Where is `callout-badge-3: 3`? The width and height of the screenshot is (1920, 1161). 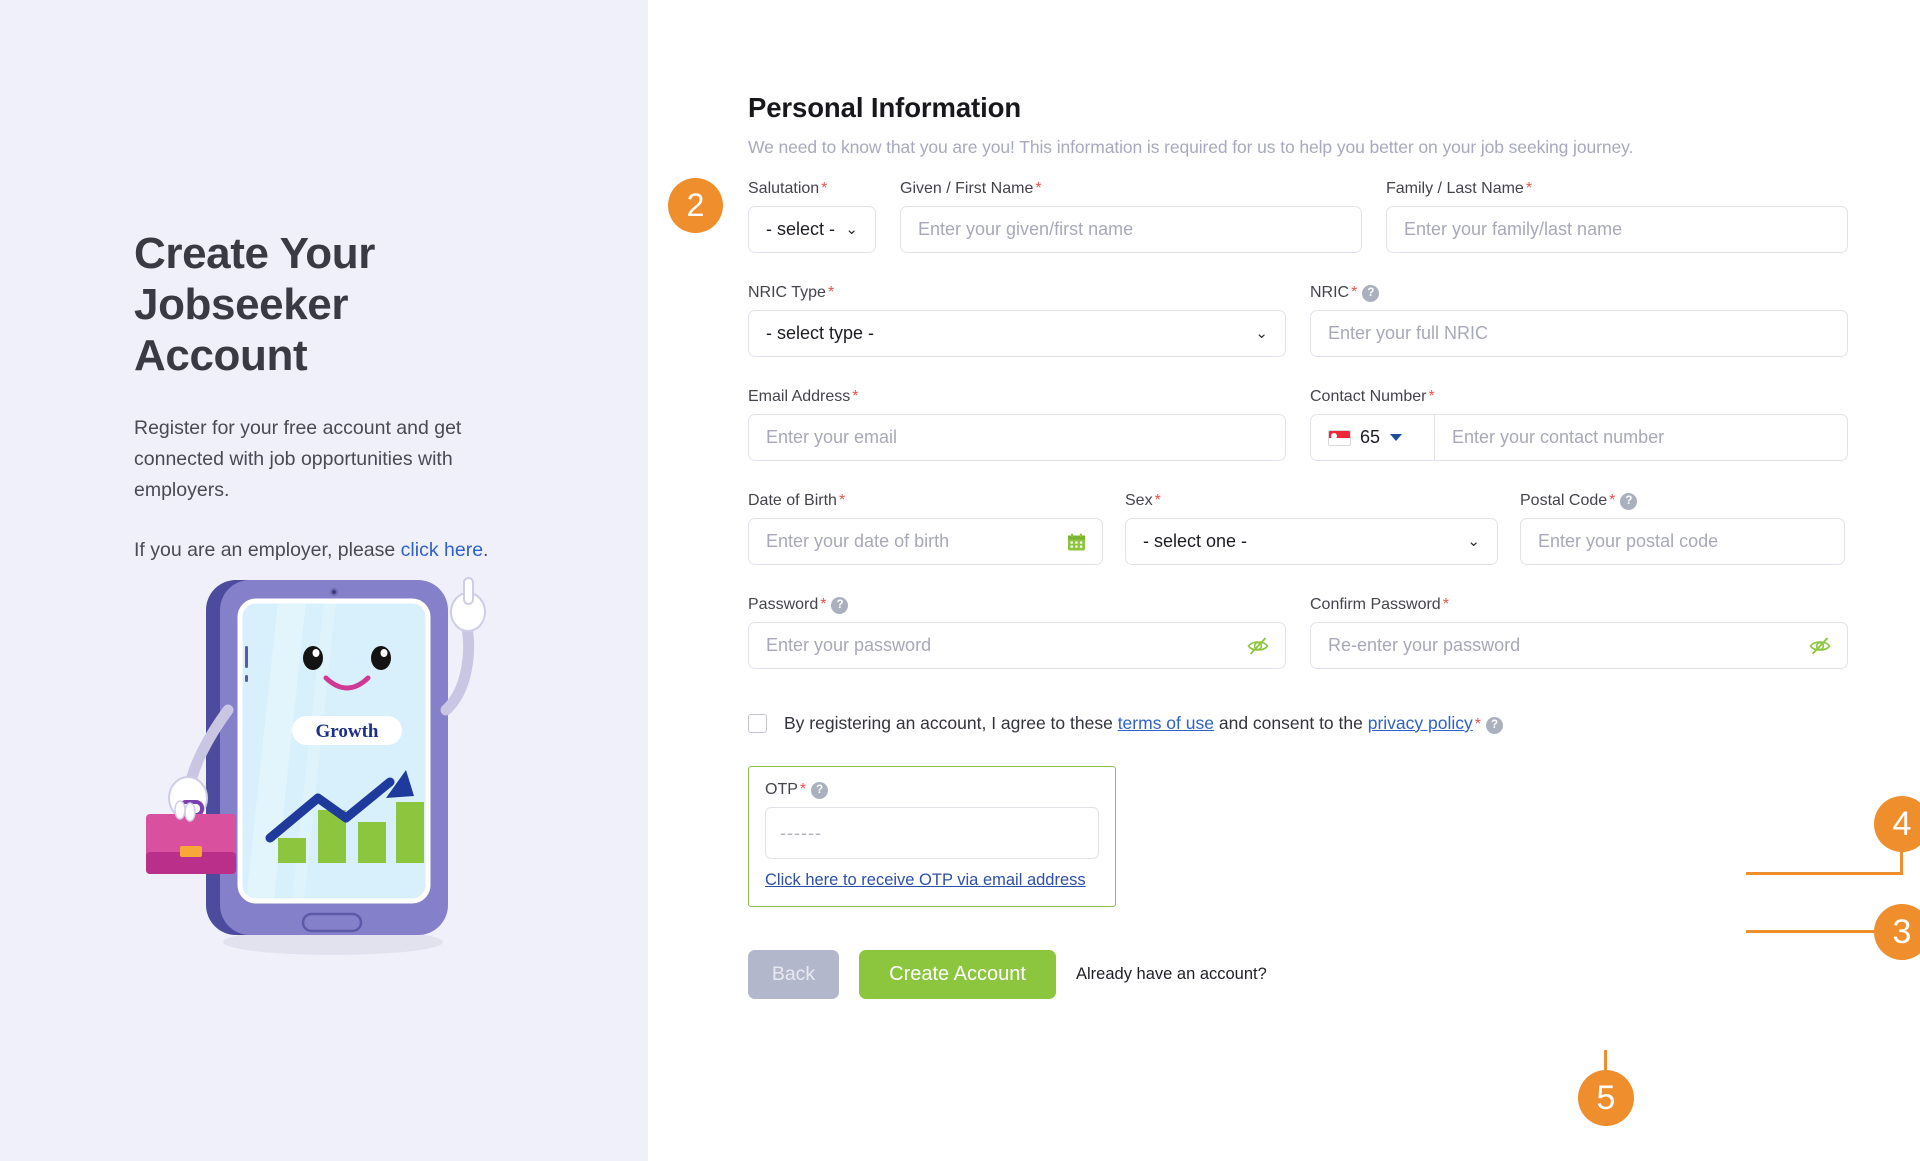 callout-badge-3: 3 is located at coordinates (1897, 932).